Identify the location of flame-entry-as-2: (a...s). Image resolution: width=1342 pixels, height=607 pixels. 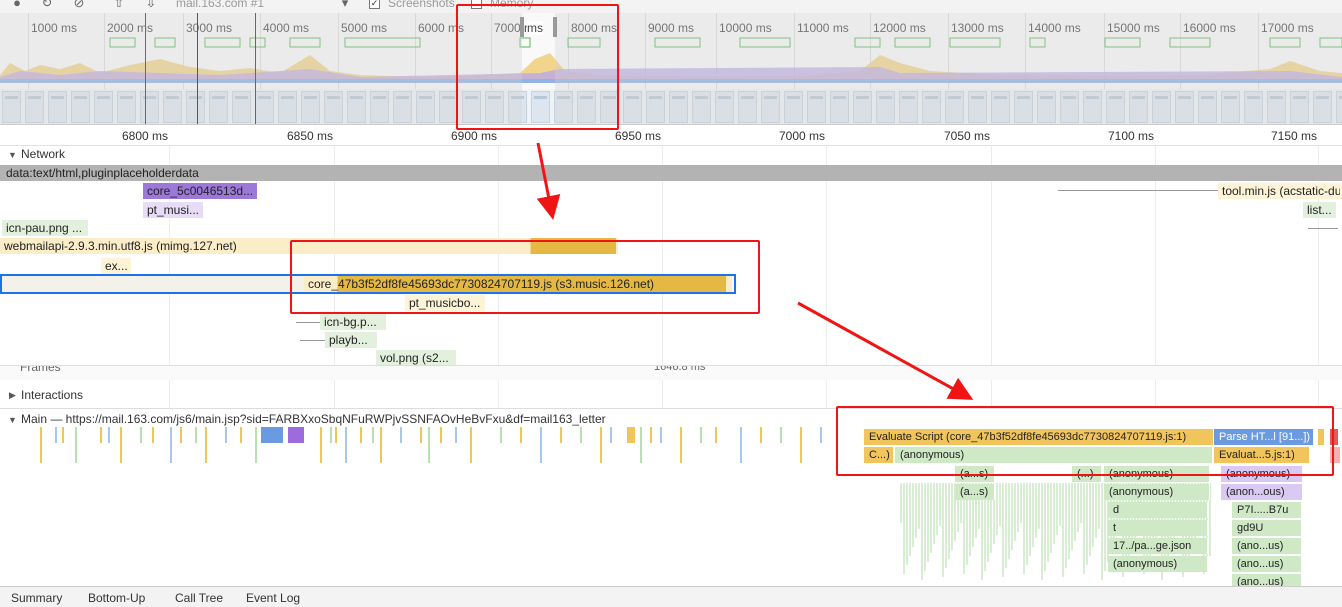
(975, 492).